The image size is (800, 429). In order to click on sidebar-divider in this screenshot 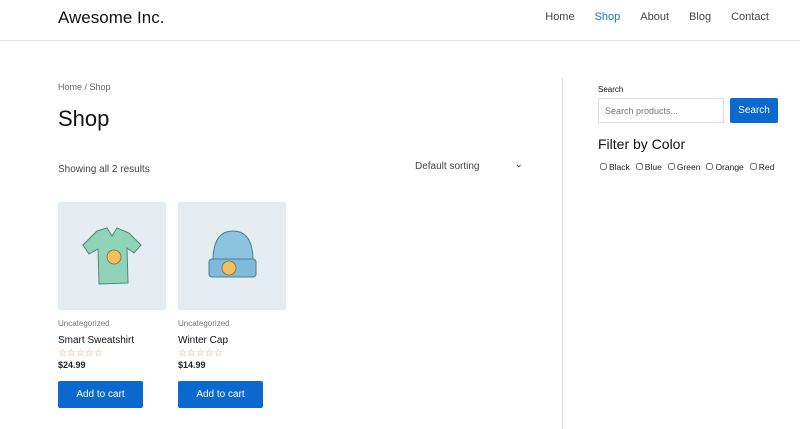, I will do `click(562, 253)`.